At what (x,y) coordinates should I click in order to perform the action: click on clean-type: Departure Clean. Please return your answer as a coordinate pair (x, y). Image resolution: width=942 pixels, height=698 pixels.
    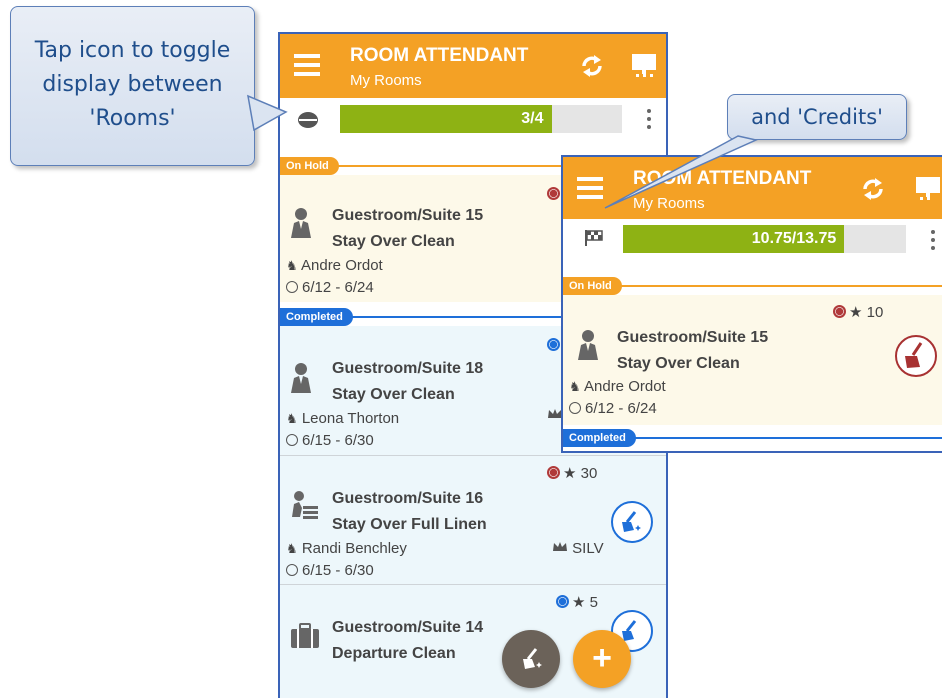
    Looking at the image, I should click on (394, 653).